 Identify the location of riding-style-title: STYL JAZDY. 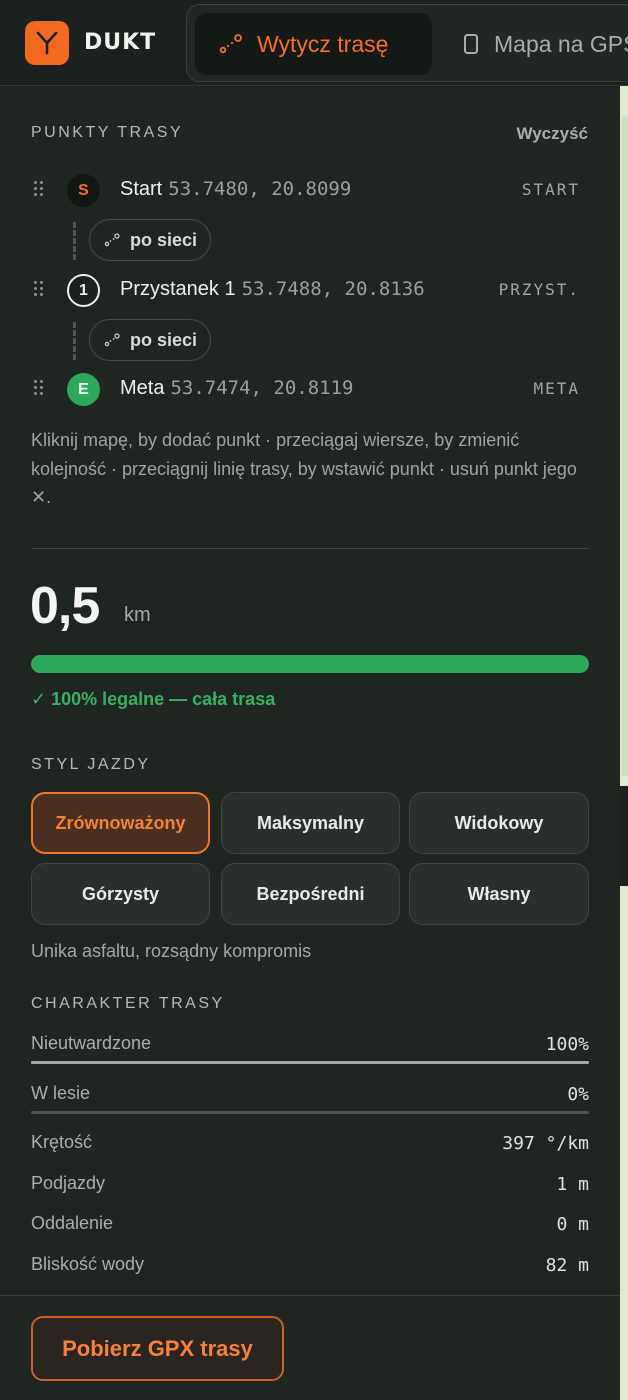
(91, 764).